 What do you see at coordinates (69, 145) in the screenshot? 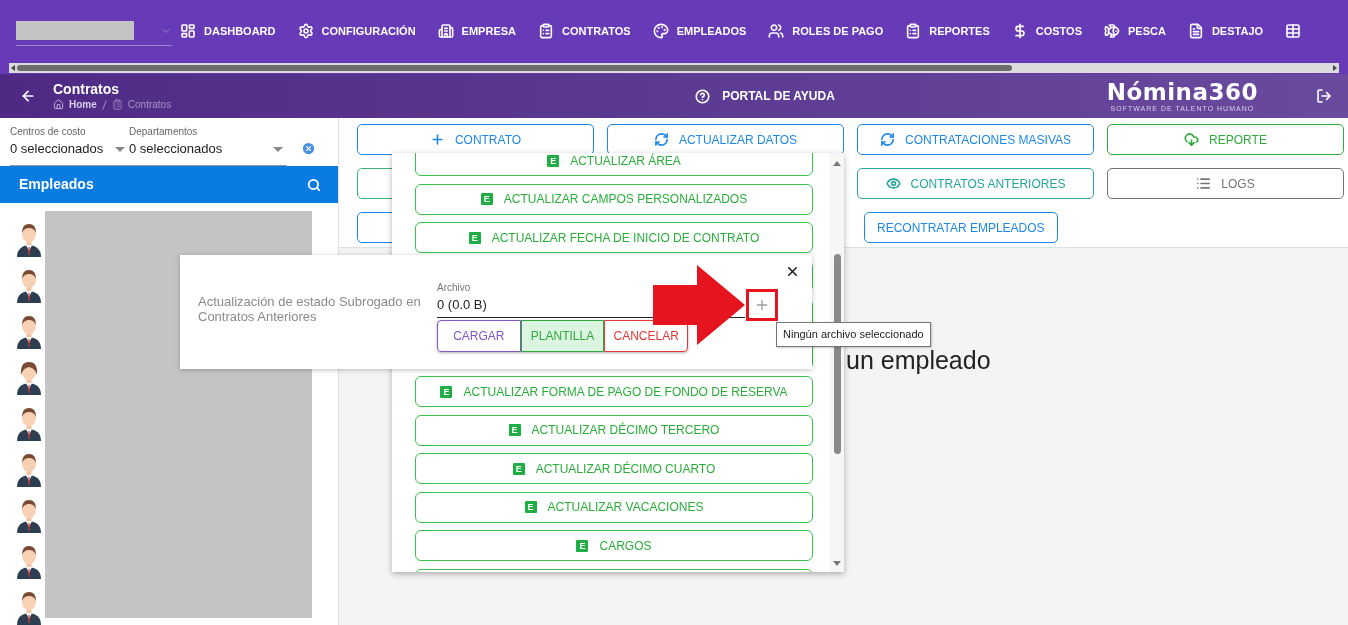
I see `filter-select: Centros de costo 0 seleccionados` at bounding box center [69, 145].